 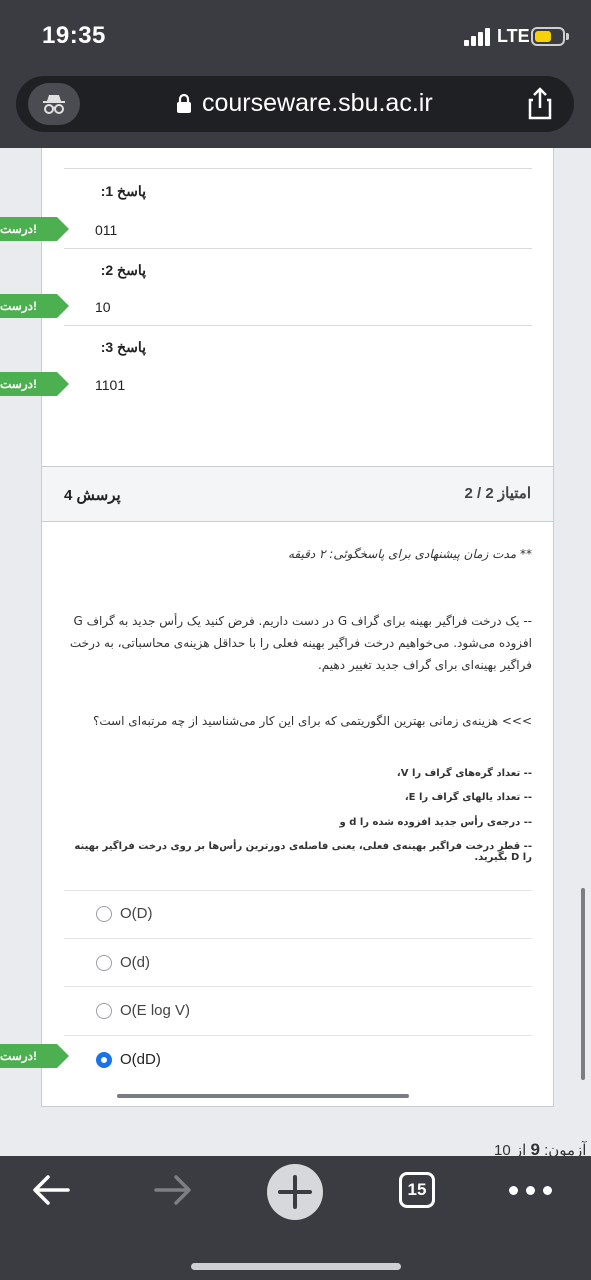 What do you see at coordinates (513, 36) in the screenshot?
I see `network-label: LTE` at bounding box center [513, 36].